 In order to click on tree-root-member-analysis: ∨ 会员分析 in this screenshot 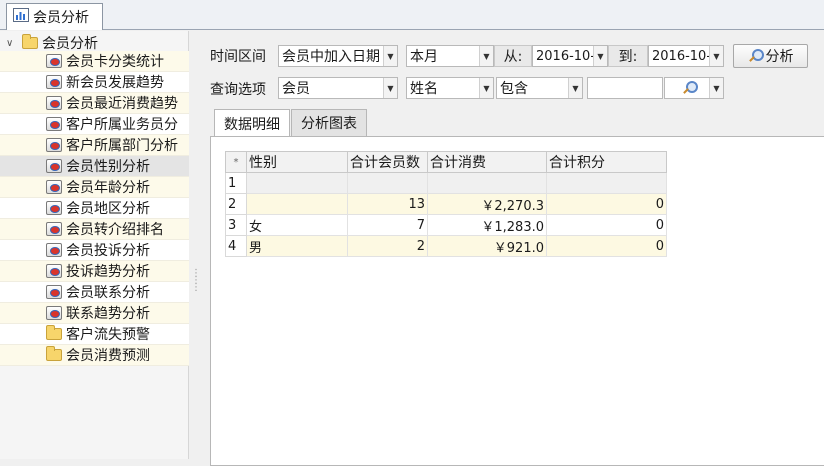, I will do `click(52, 43)`.